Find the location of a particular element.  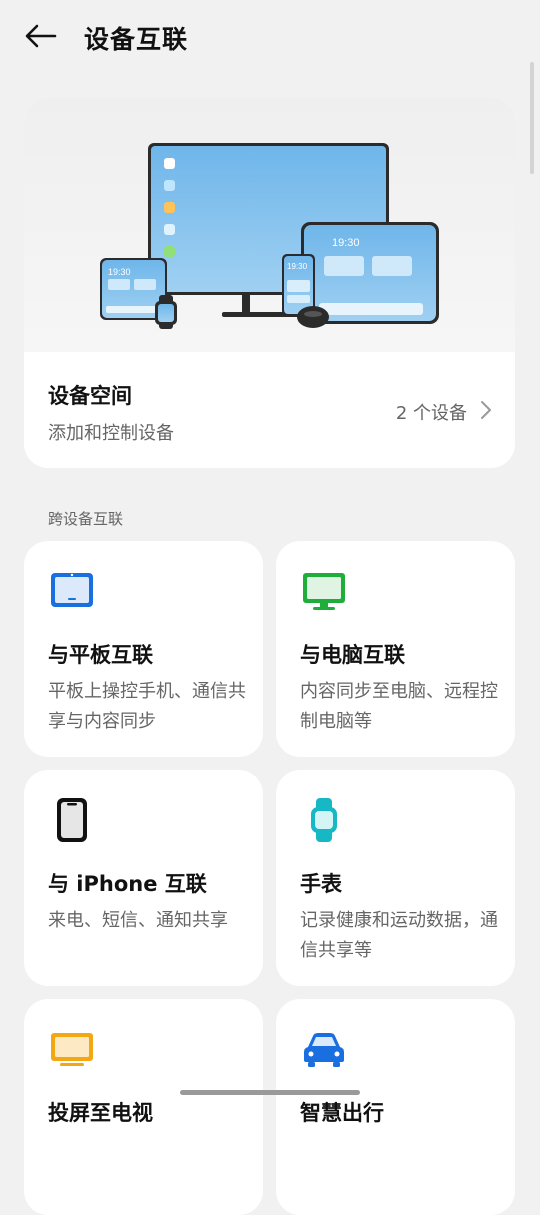

tile-description: 来电、短信、通知共享 is located at coordinates (138, 920).